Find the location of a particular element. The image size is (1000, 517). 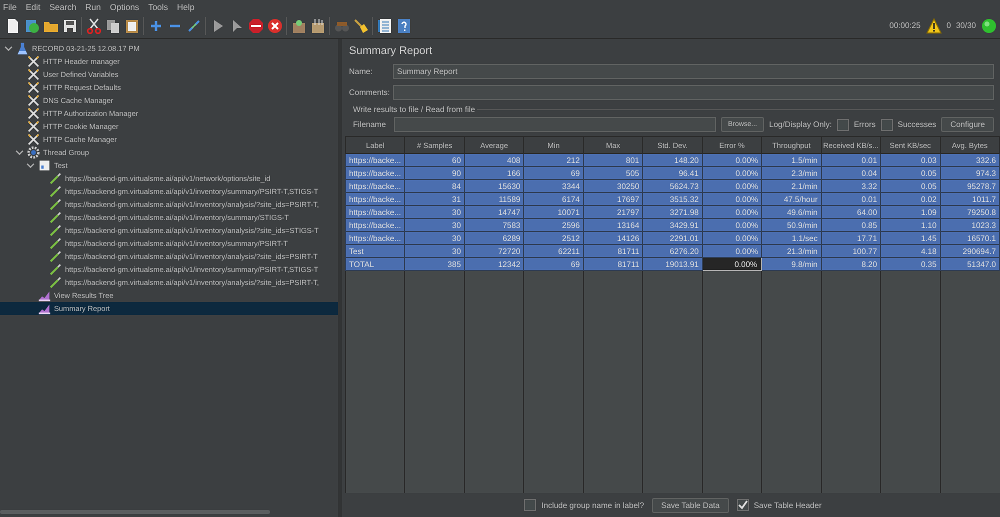

table-cell: 62211 is located at coordinates (554, 251).